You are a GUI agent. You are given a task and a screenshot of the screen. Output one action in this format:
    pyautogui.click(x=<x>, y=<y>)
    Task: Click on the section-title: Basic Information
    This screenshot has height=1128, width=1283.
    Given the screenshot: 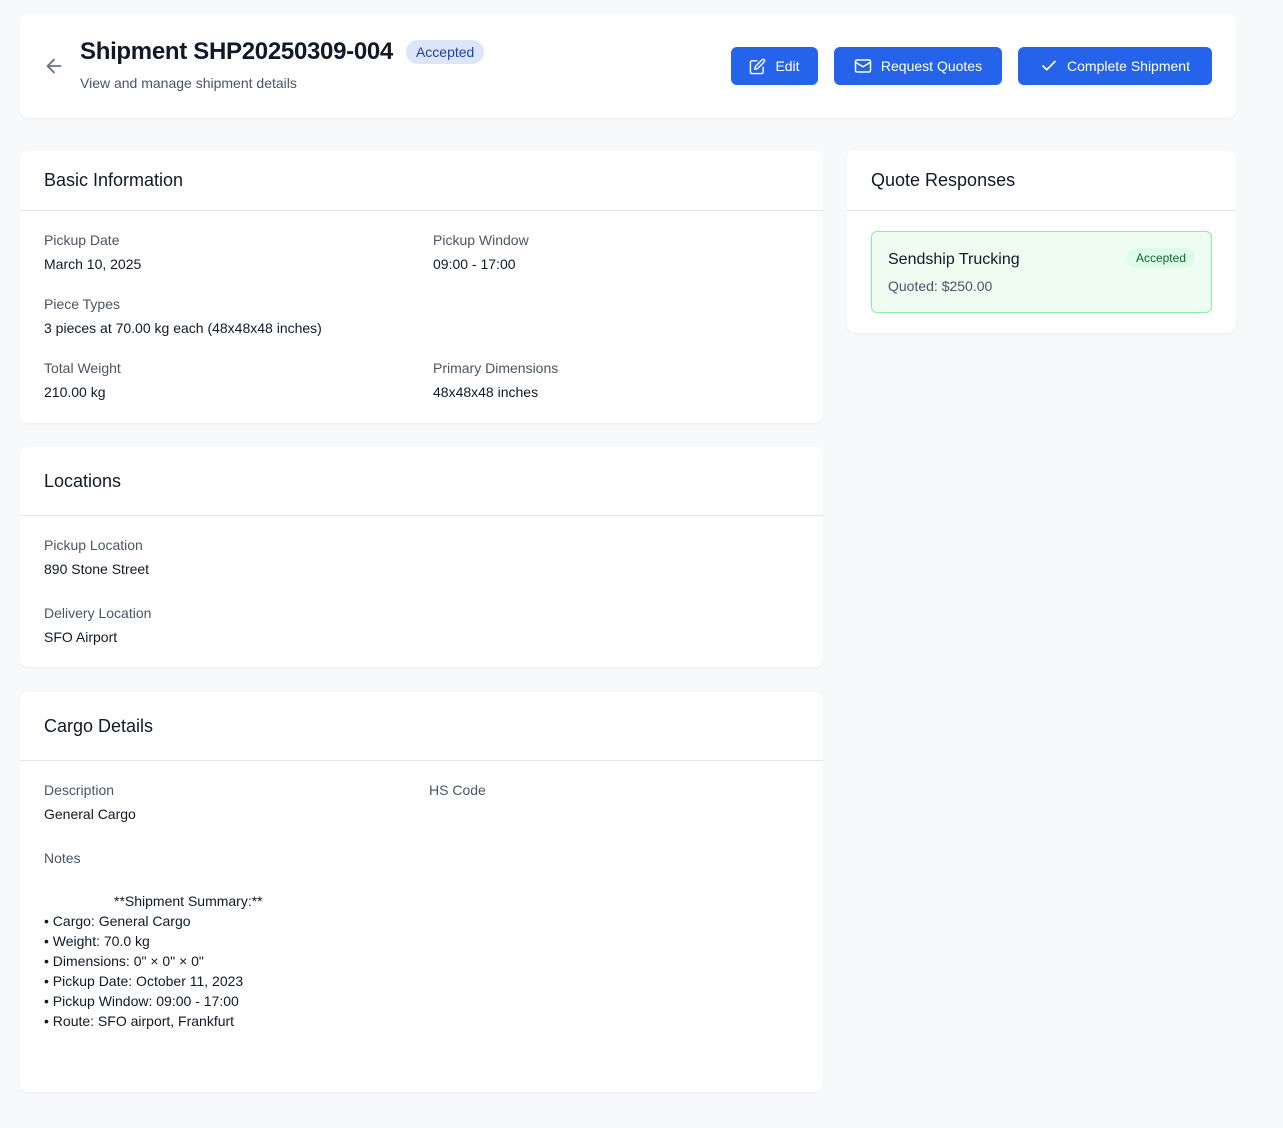 What is the action you would take?
    pyautogui.click(x=114, y=180)
    